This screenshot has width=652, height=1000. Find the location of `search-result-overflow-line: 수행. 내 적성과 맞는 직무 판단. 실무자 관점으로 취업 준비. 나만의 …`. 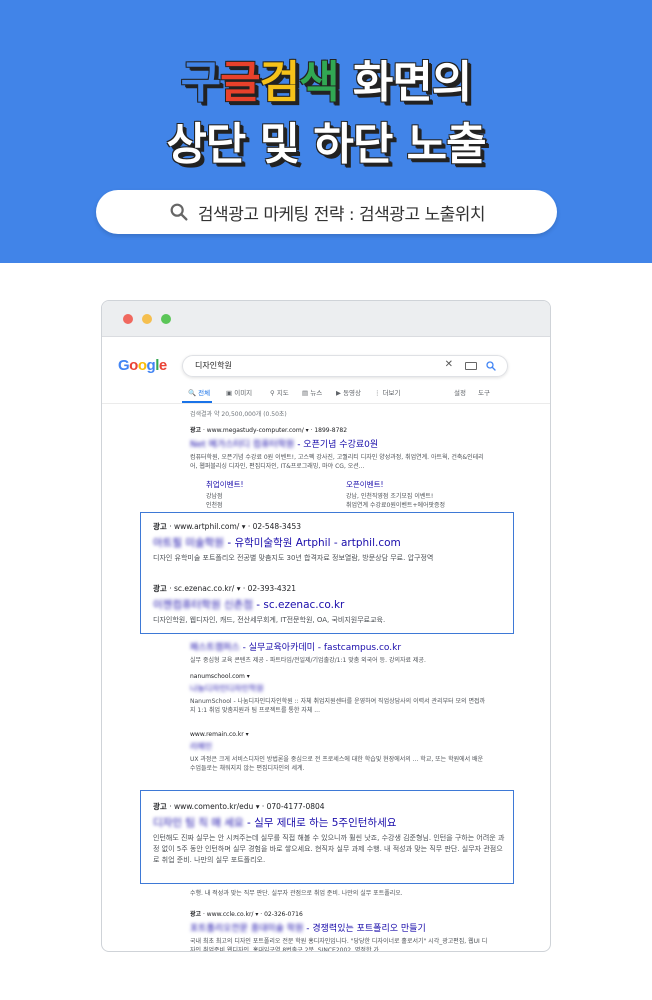

search-result-overflow-line: 수행. 내 적성과 맞는 직무 판단. 실무자 관점으로 취업 준비. 나만의 … is located at coordinates (340, 892).